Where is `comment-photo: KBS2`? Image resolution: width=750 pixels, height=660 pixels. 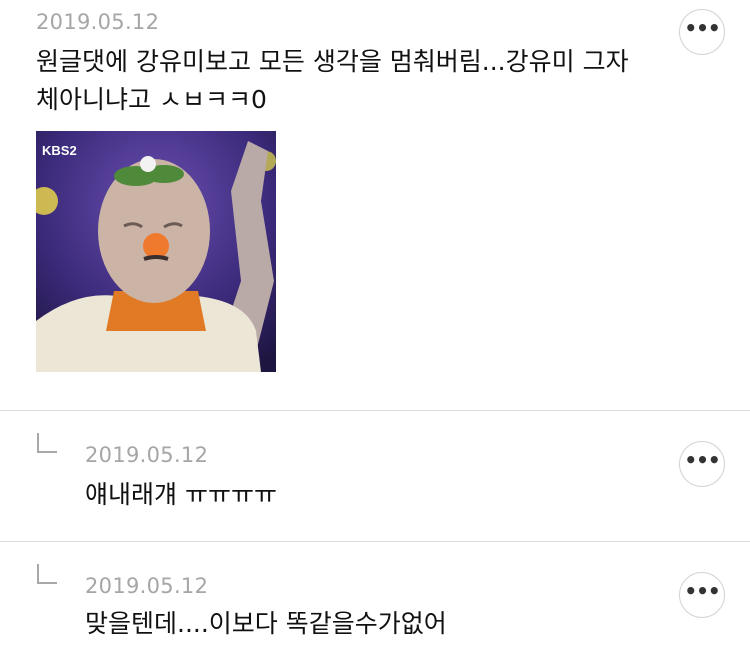 comment-photo: KBS2 is located at coordinates (156, 251).